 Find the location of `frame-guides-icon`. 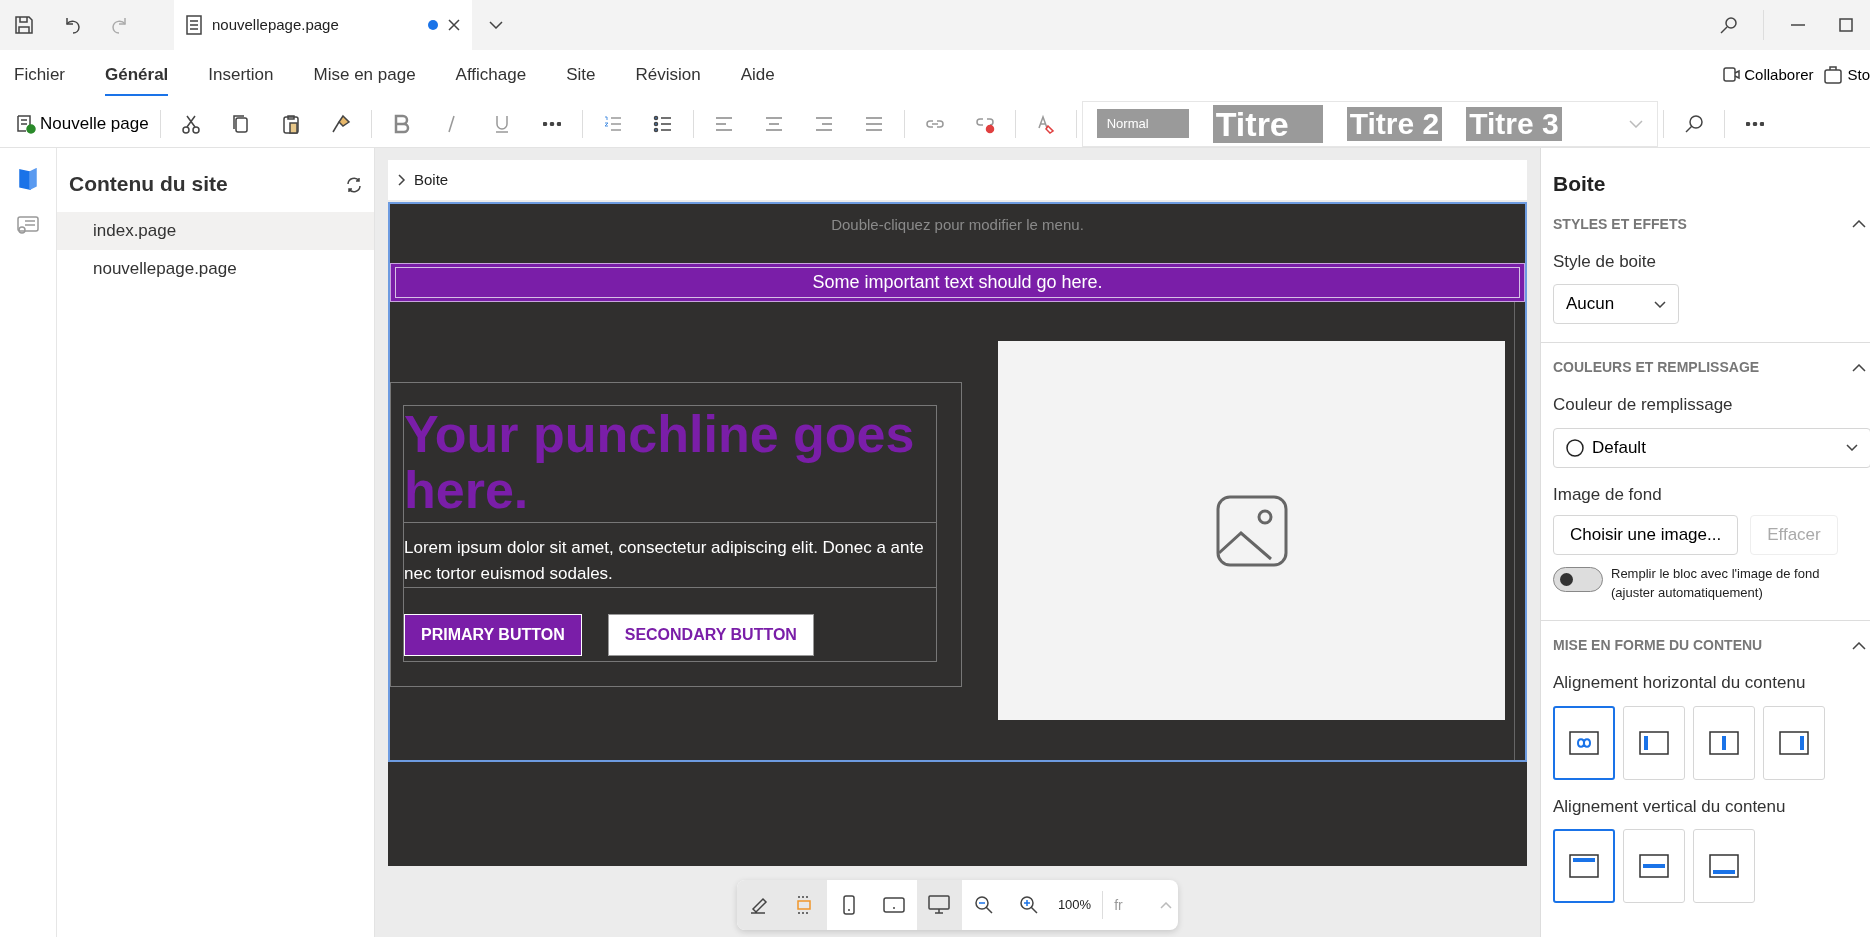

frame-guides-icon is located at coordinates (804, 905).